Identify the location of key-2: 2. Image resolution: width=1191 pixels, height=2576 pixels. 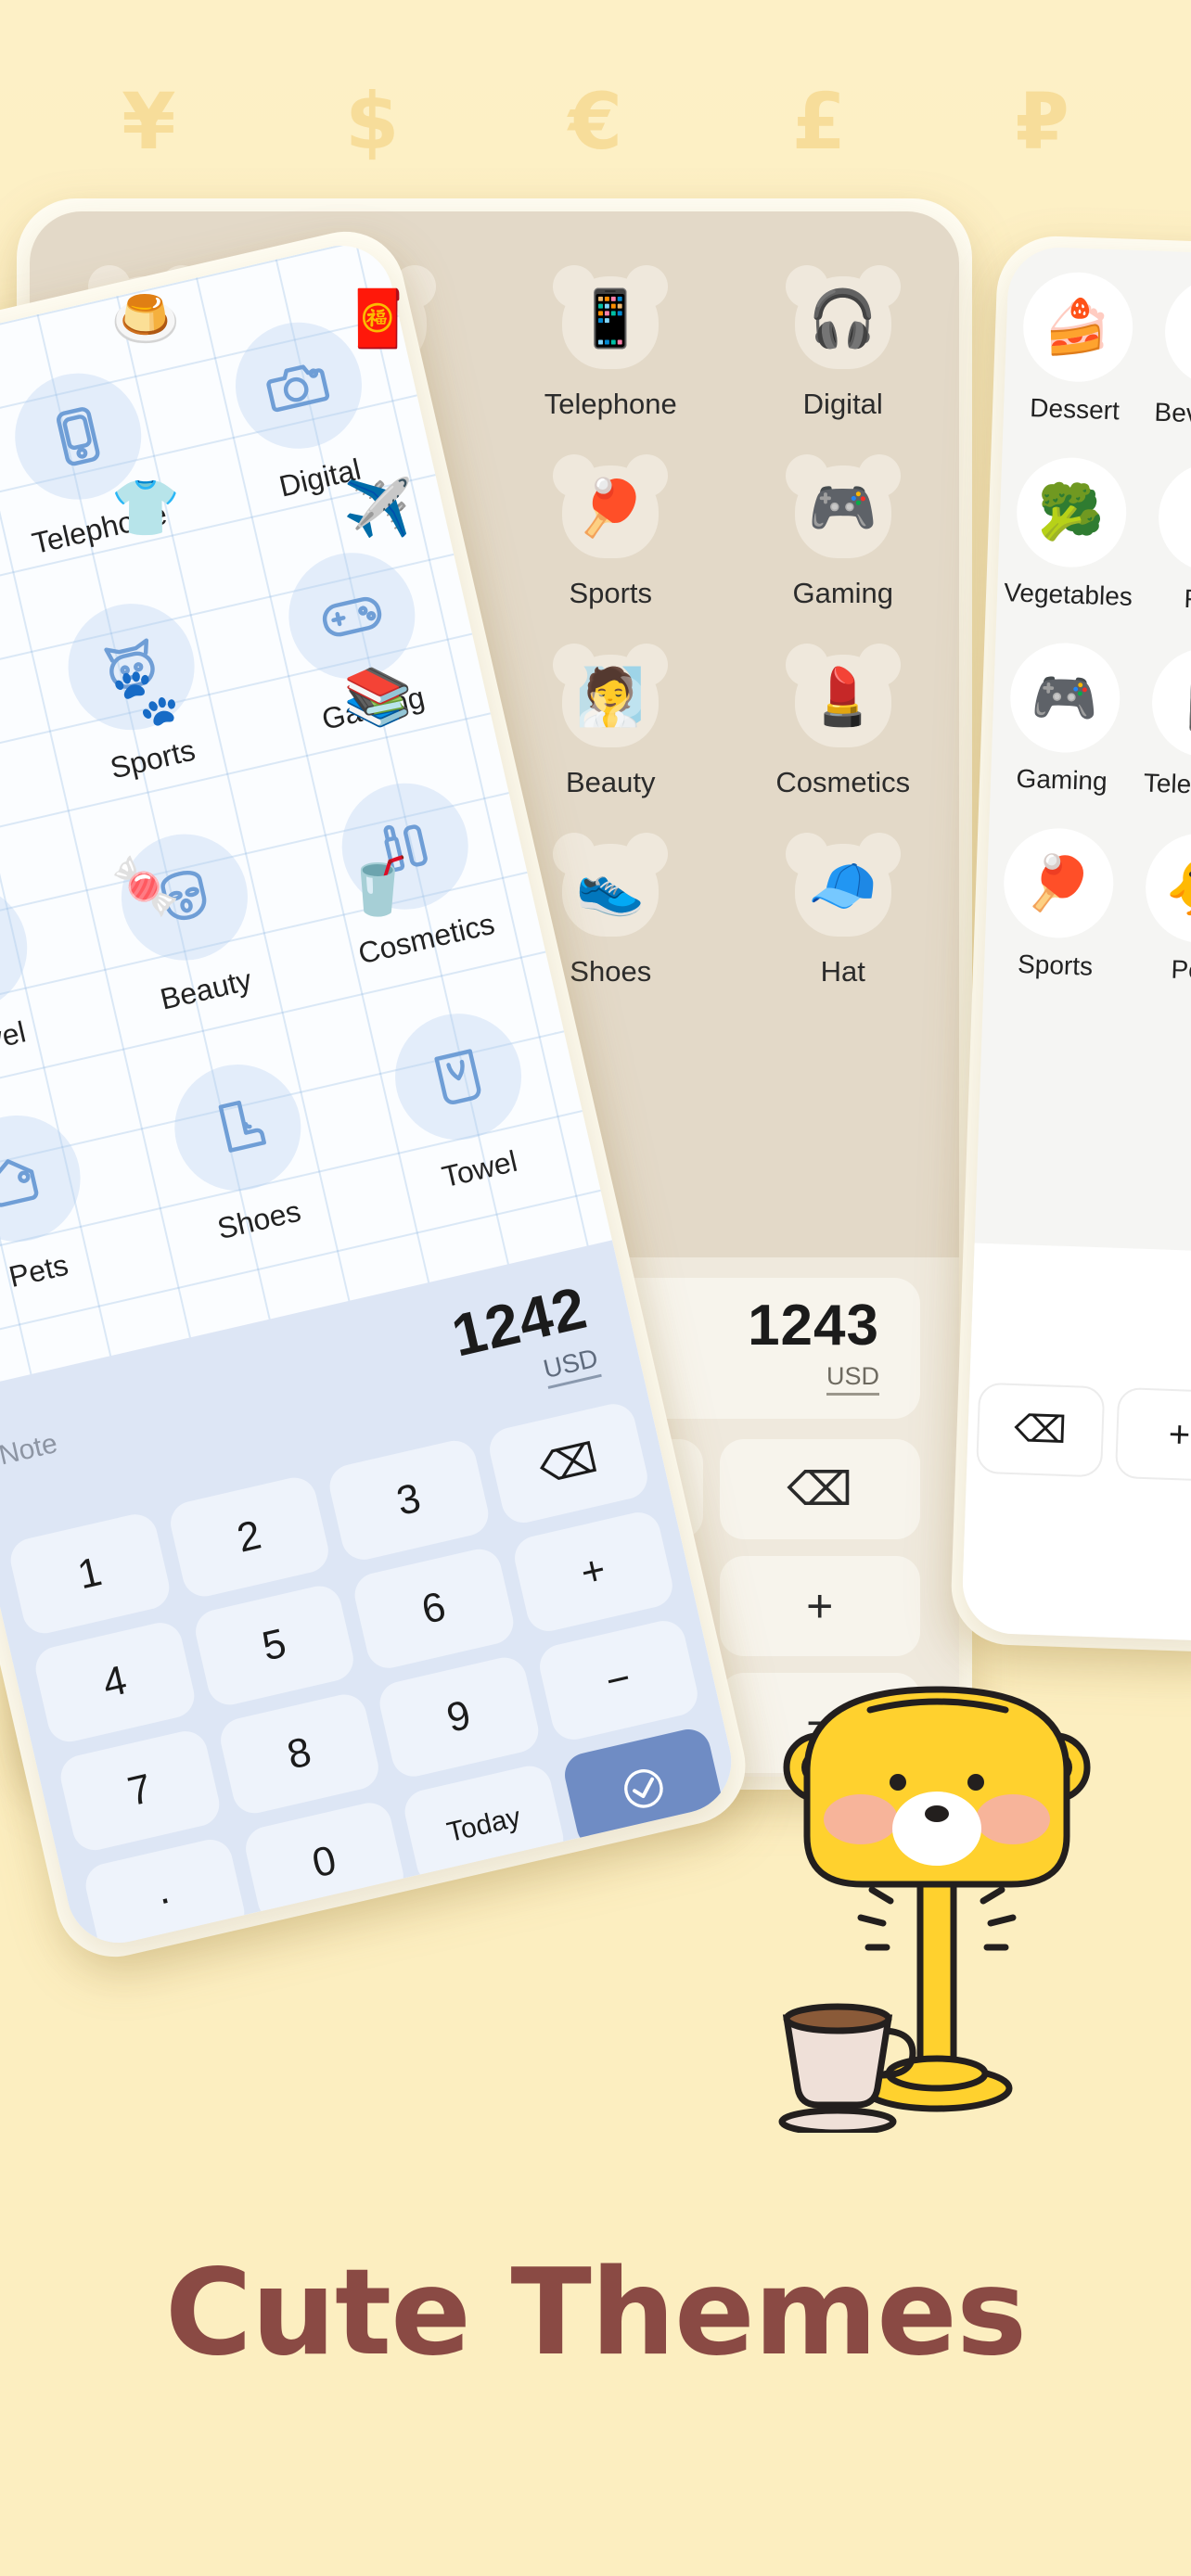
(249, 1537).